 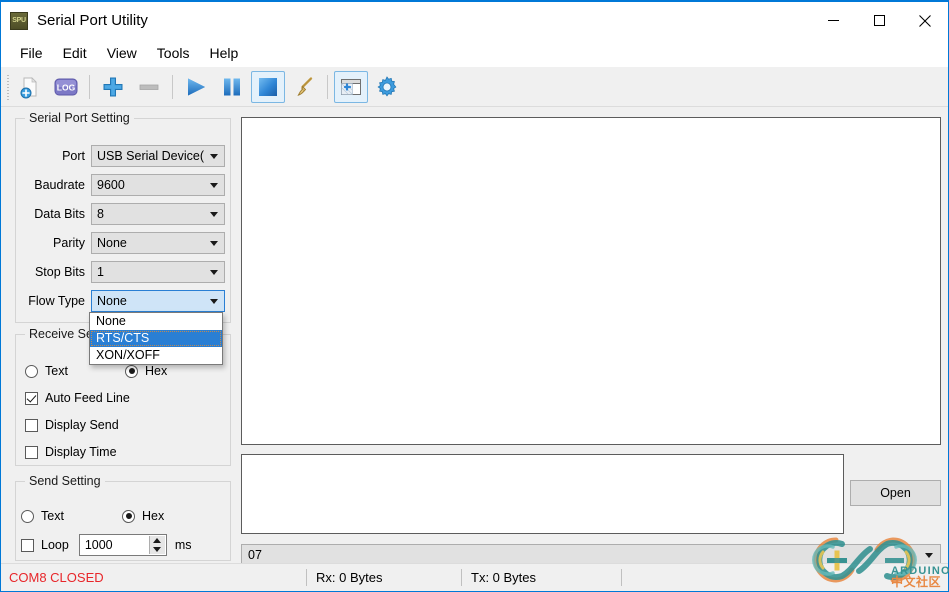 I want to click on maximize-button, so click(x=879, y=20).